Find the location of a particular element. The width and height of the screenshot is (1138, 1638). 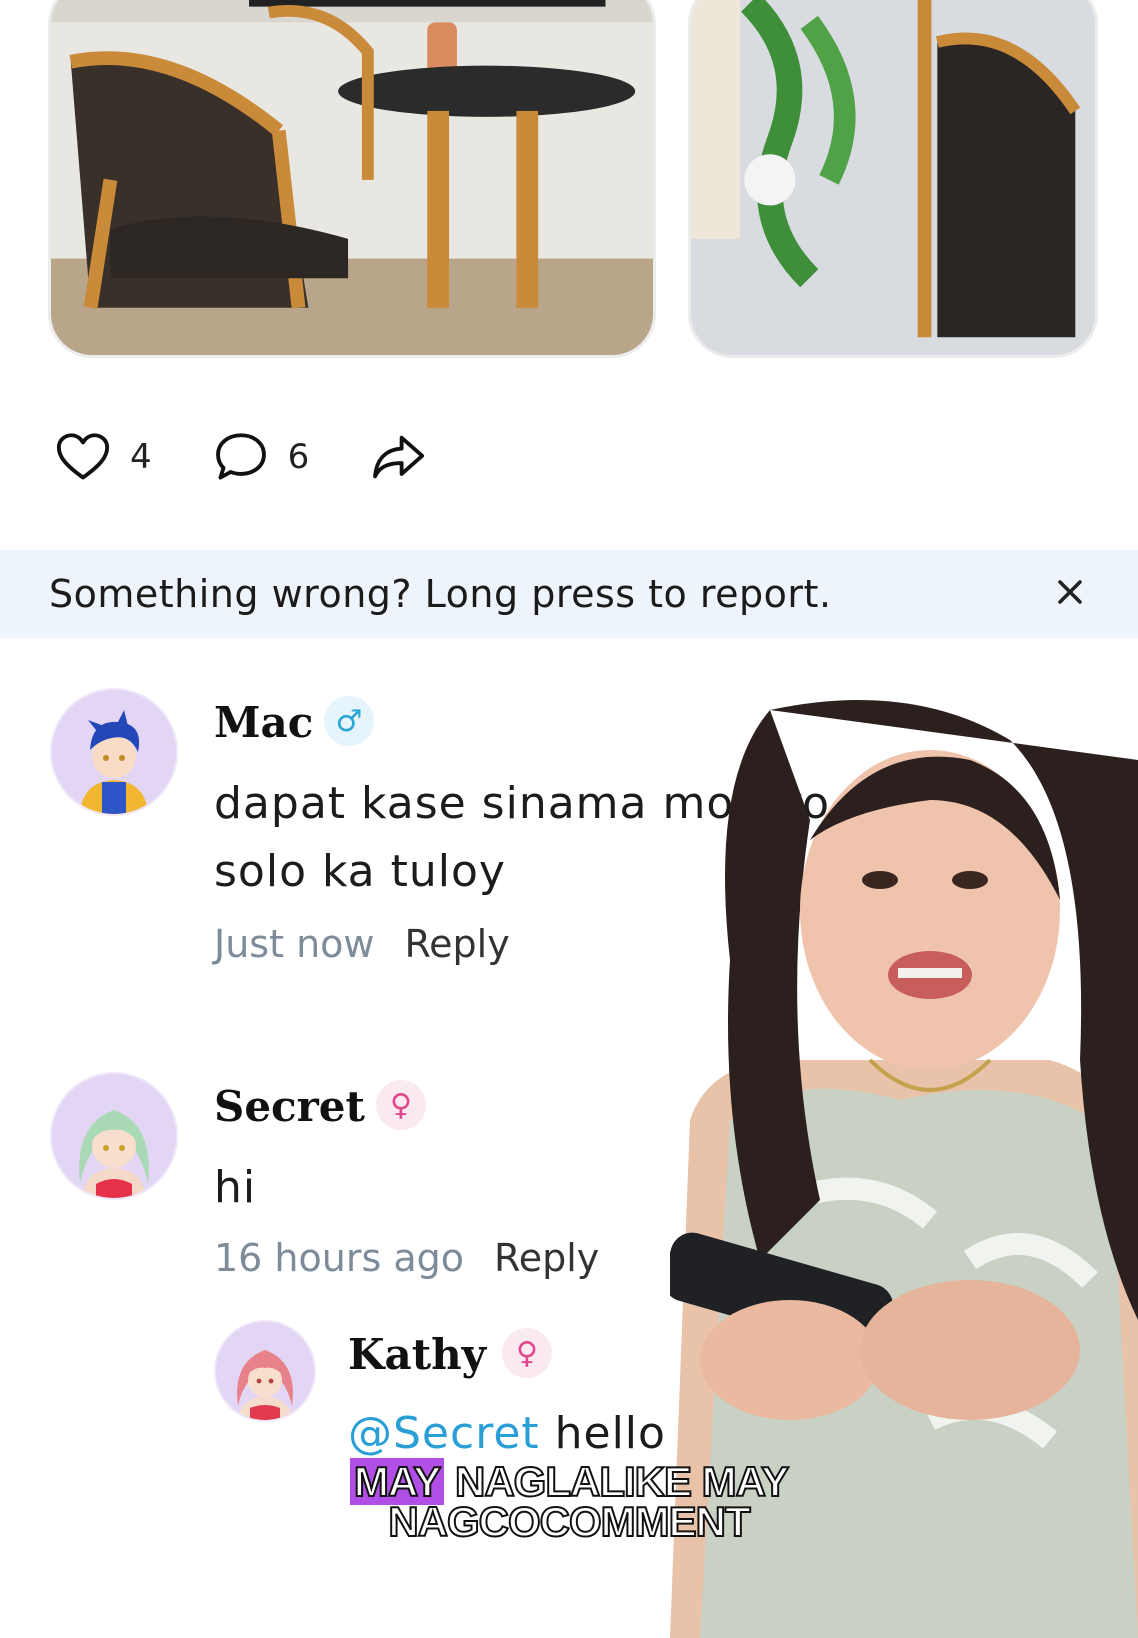

report-banner-text: Something wrong? Long press to report. is located at coordinates (440, 594).